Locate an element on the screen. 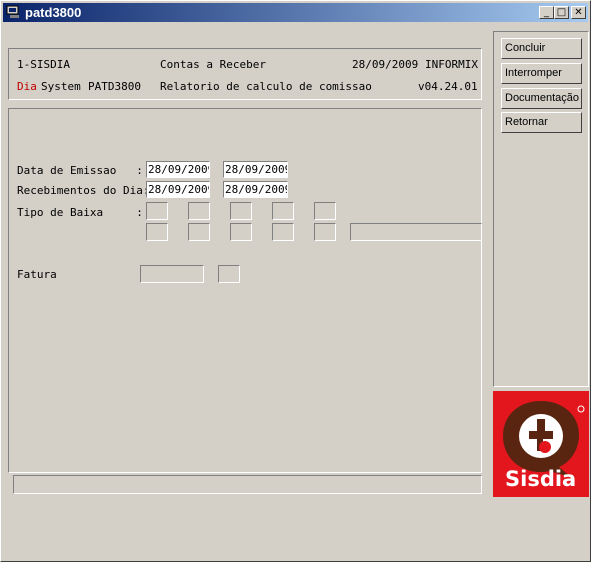 The height and width of the screenshot is (562, 591). emissao-from-field: 28/09/2009 is located at coordinates (178, 169).